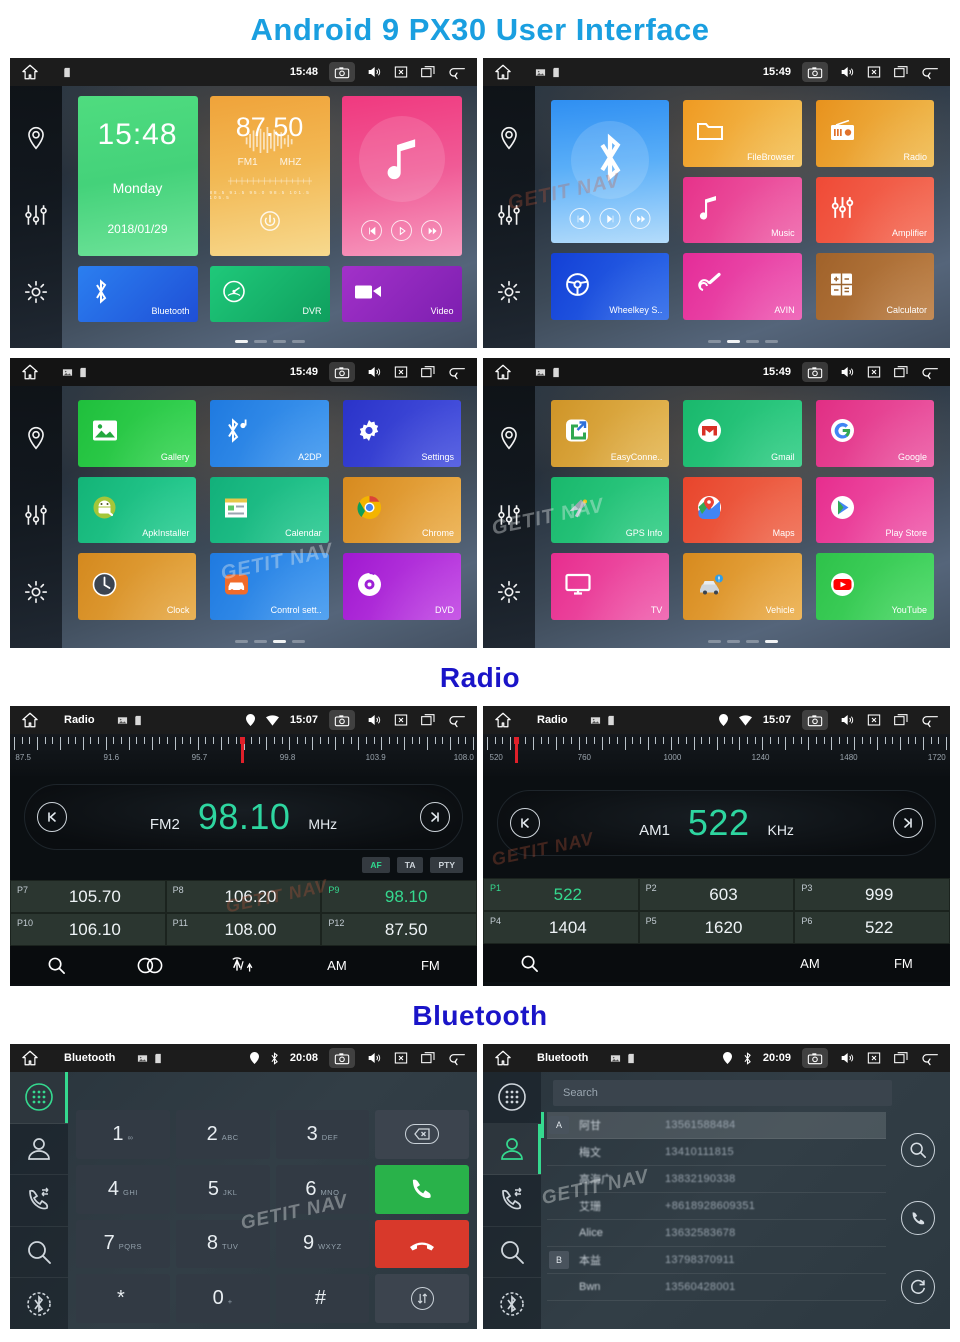  Describe the element at coordinates (243, 755) in the screenshot. I see `frequency-scale: 87.5 91.6 95.7 99.8 103.9 108.0` at that location.